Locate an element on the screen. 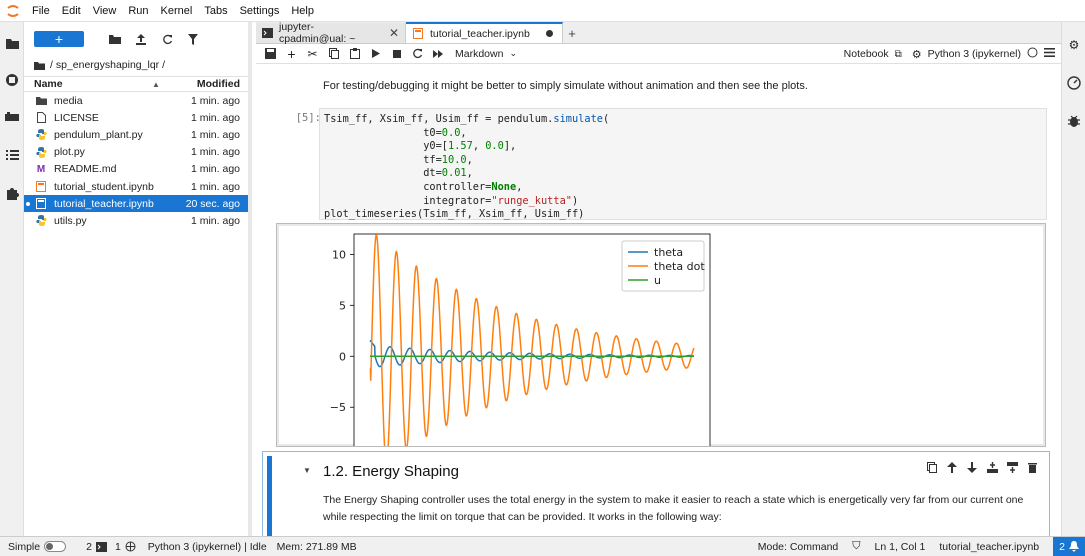 This screenshot has height=556, width=1085. kernel-globe-icon is located at coordinates (130, 546).